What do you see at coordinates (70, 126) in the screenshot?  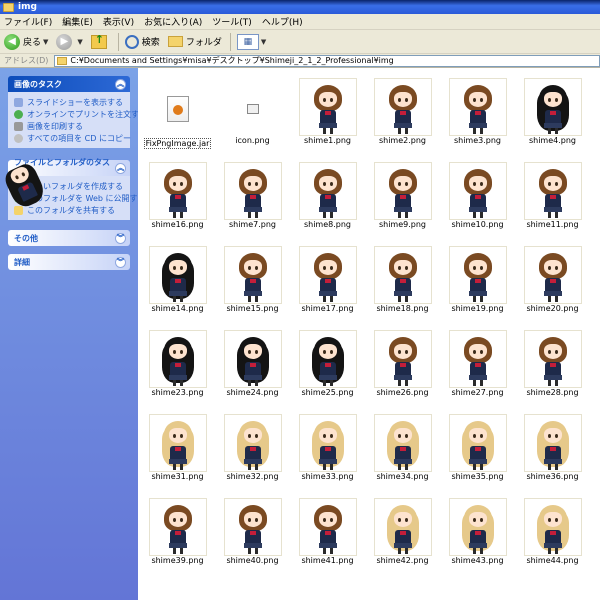 I see `print-link: 画像を印刷する` at bounding box center [70, 126].